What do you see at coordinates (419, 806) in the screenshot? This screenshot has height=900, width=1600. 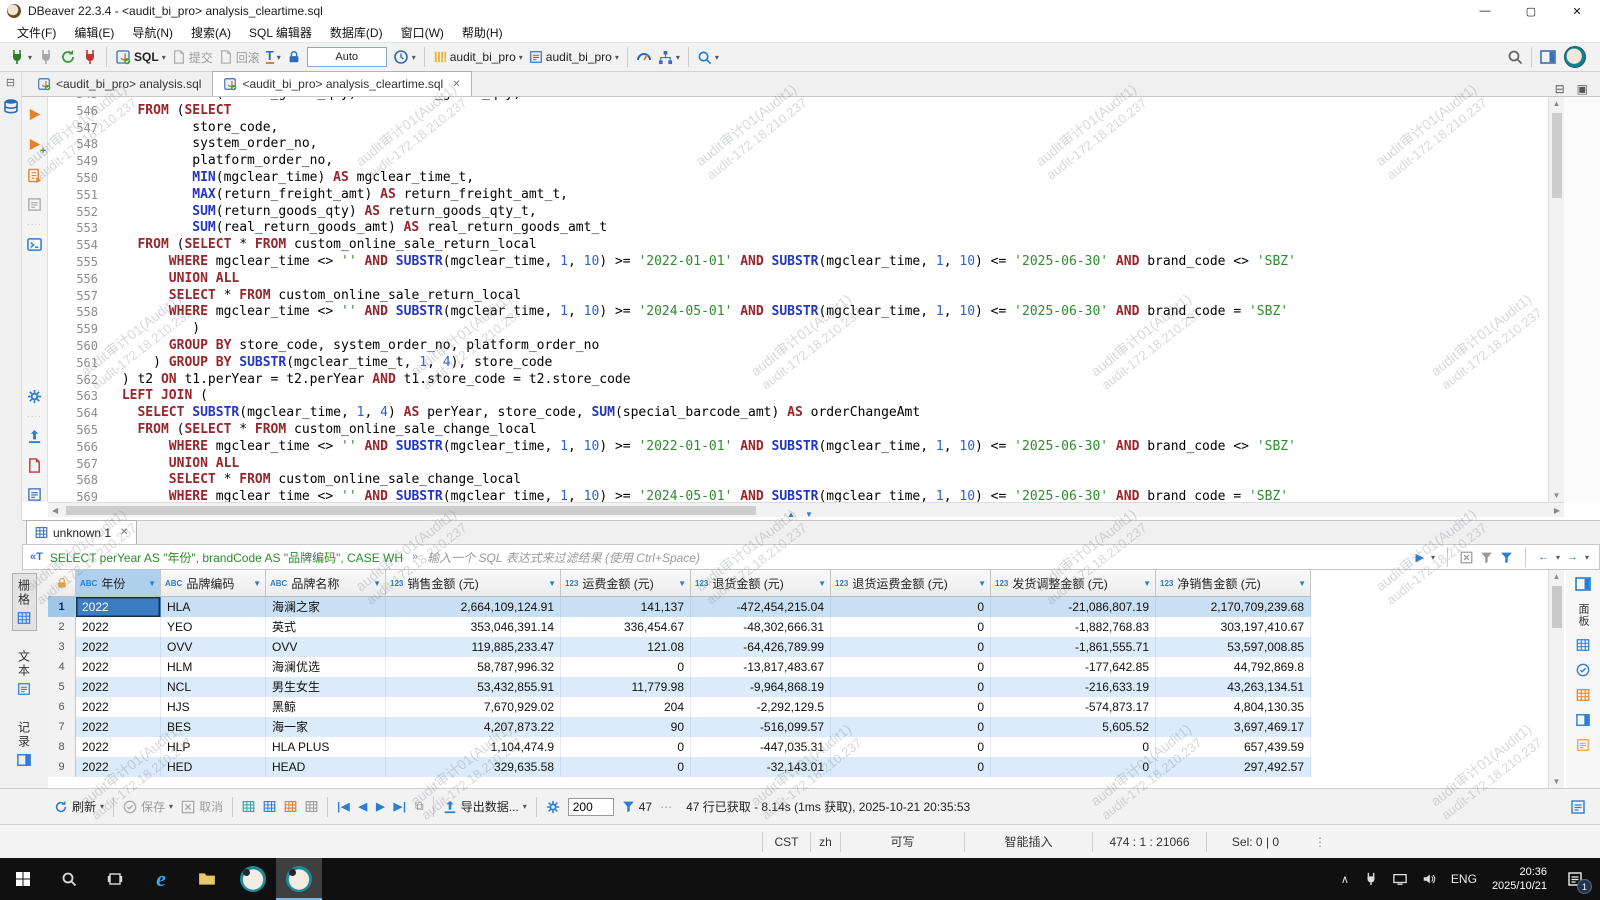 I see `fetch-page-icon: ⧉` at bounding box center [419, 806].